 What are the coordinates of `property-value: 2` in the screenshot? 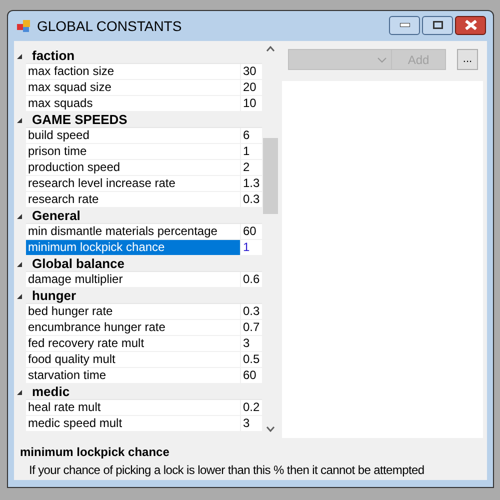 It's located at (251, 168).